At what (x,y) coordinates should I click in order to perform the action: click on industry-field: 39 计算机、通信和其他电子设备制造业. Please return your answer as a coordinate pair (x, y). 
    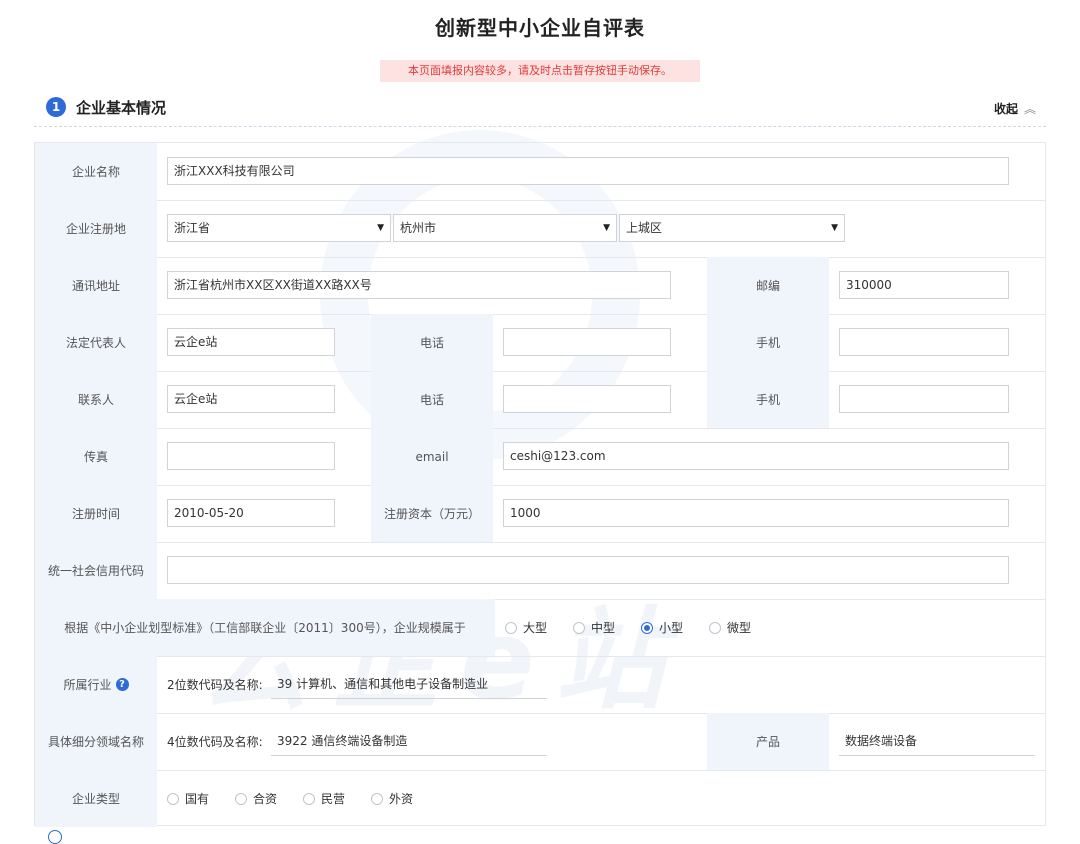
    Looking at the image, I should click on (409, 684).